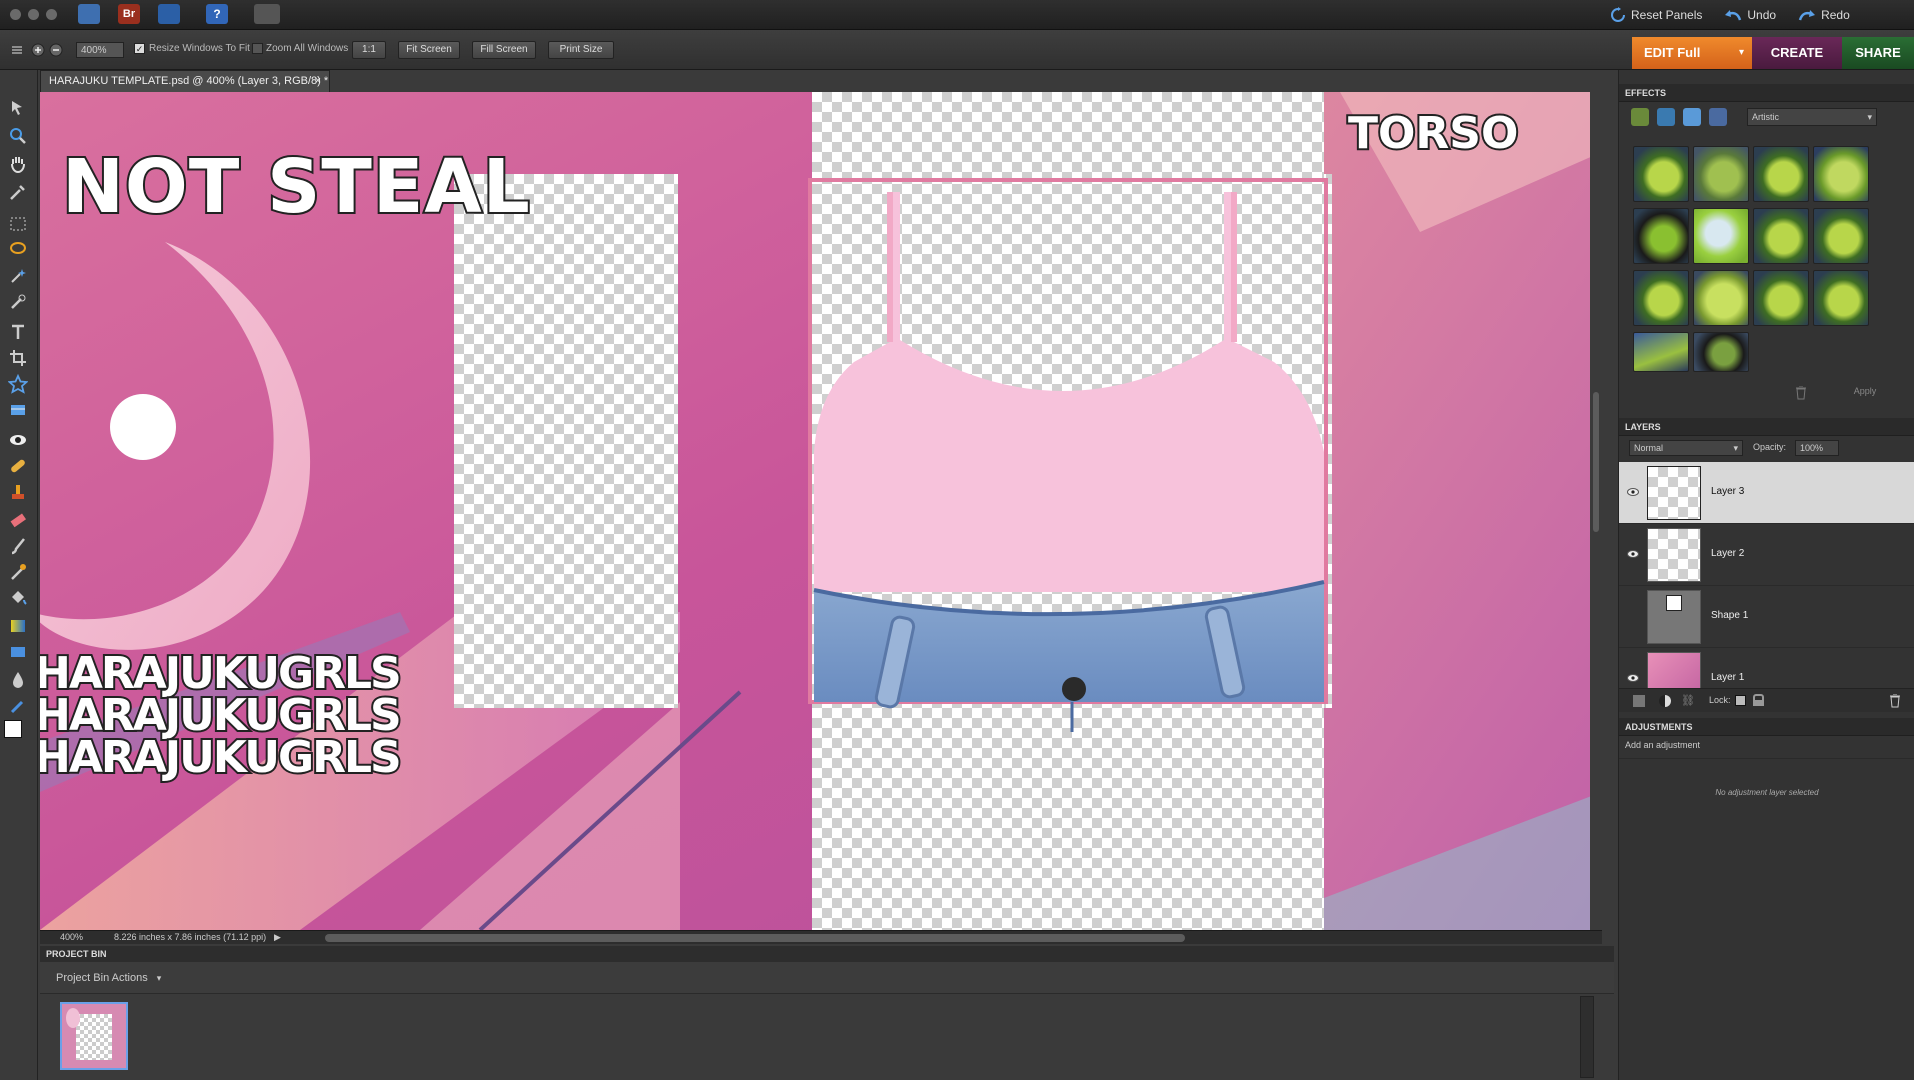 Image resolution: width=1914 pixels, height=1080 pixels. I want to click on brush-tool-icon, so click(18, 546).